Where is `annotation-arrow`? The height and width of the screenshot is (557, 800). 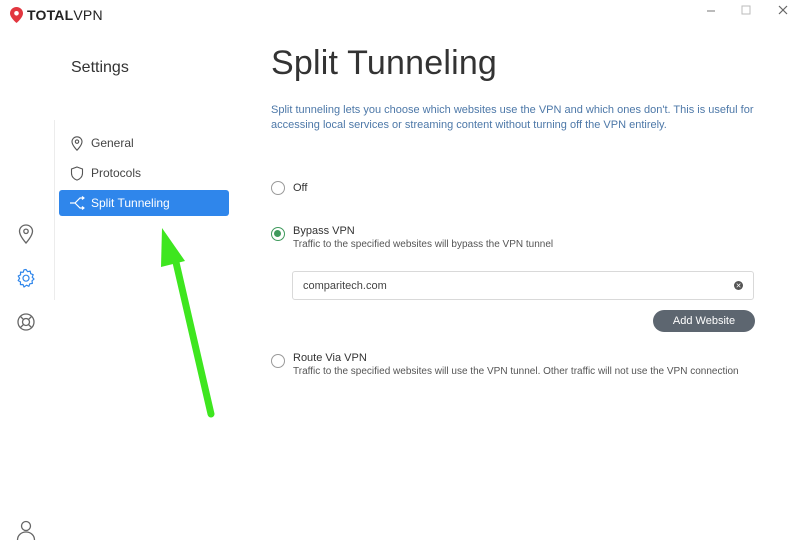
annotation-arrow is located at coordinates (188, 323).